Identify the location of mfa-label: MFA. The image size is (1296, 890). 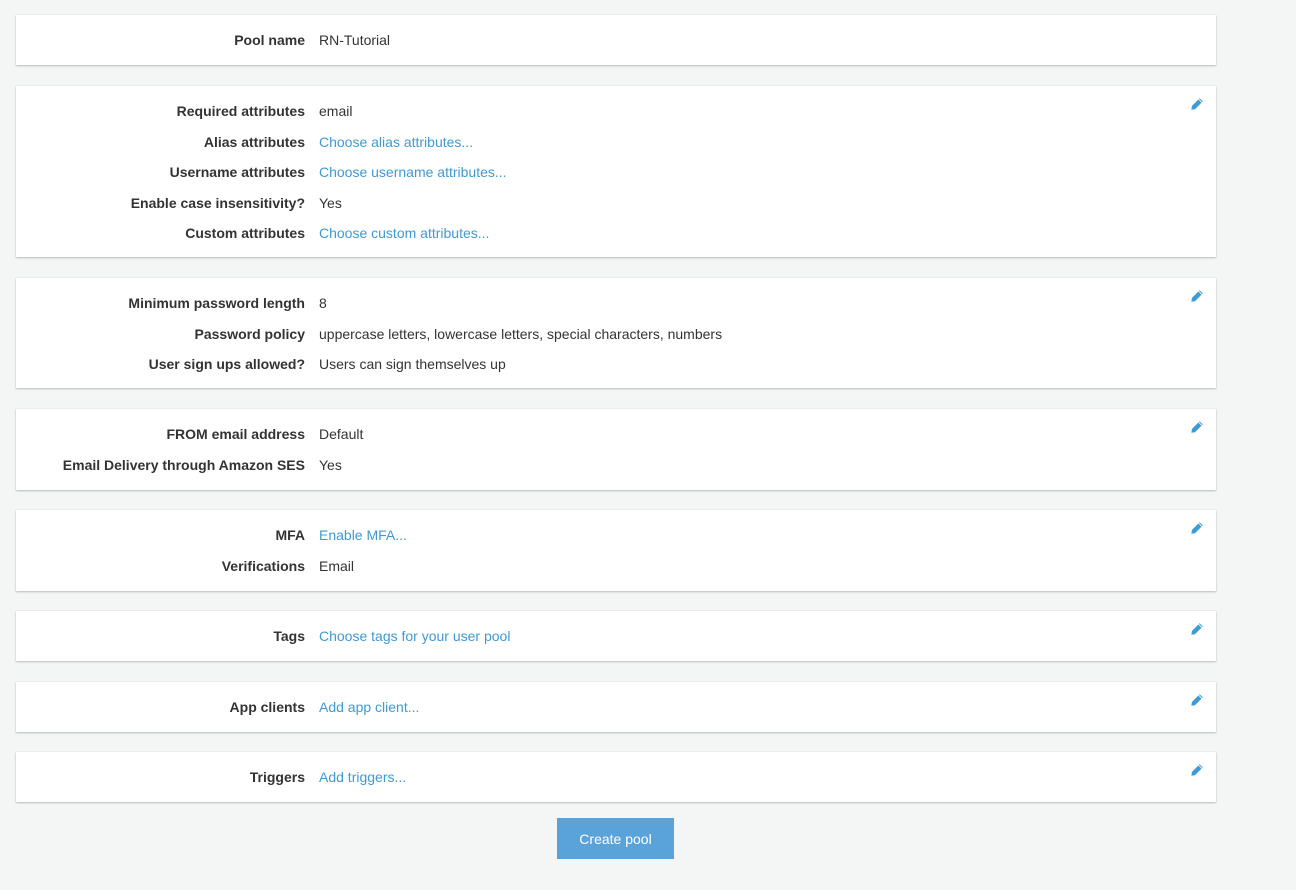
(290, 535).